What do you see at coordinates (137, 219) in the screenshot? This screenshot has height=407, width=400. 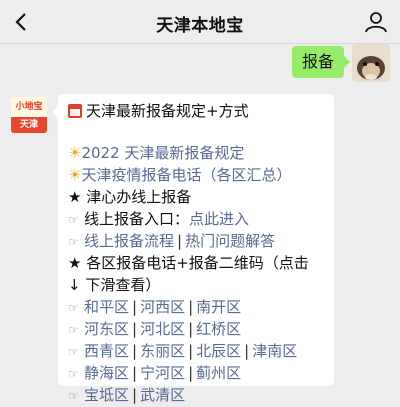 I see `entry-label: 线上报备入口：` at bounding box center [137, 219].